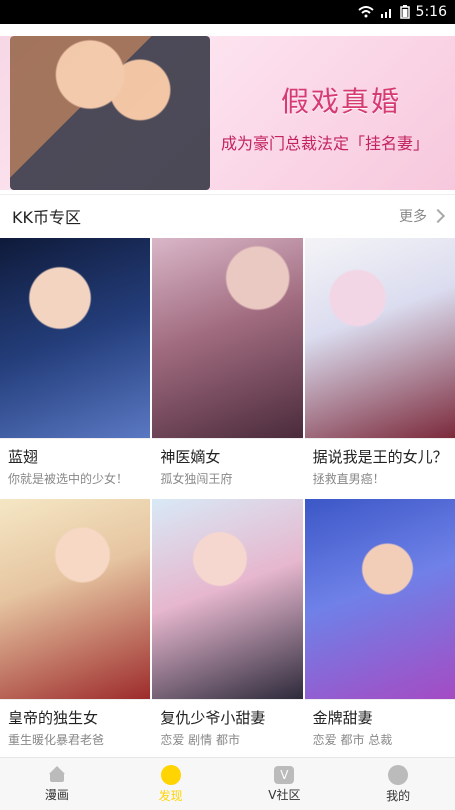 This screenshot has width=455, height=810. I want to click on tab-label: 漫画, so click(56, 794).